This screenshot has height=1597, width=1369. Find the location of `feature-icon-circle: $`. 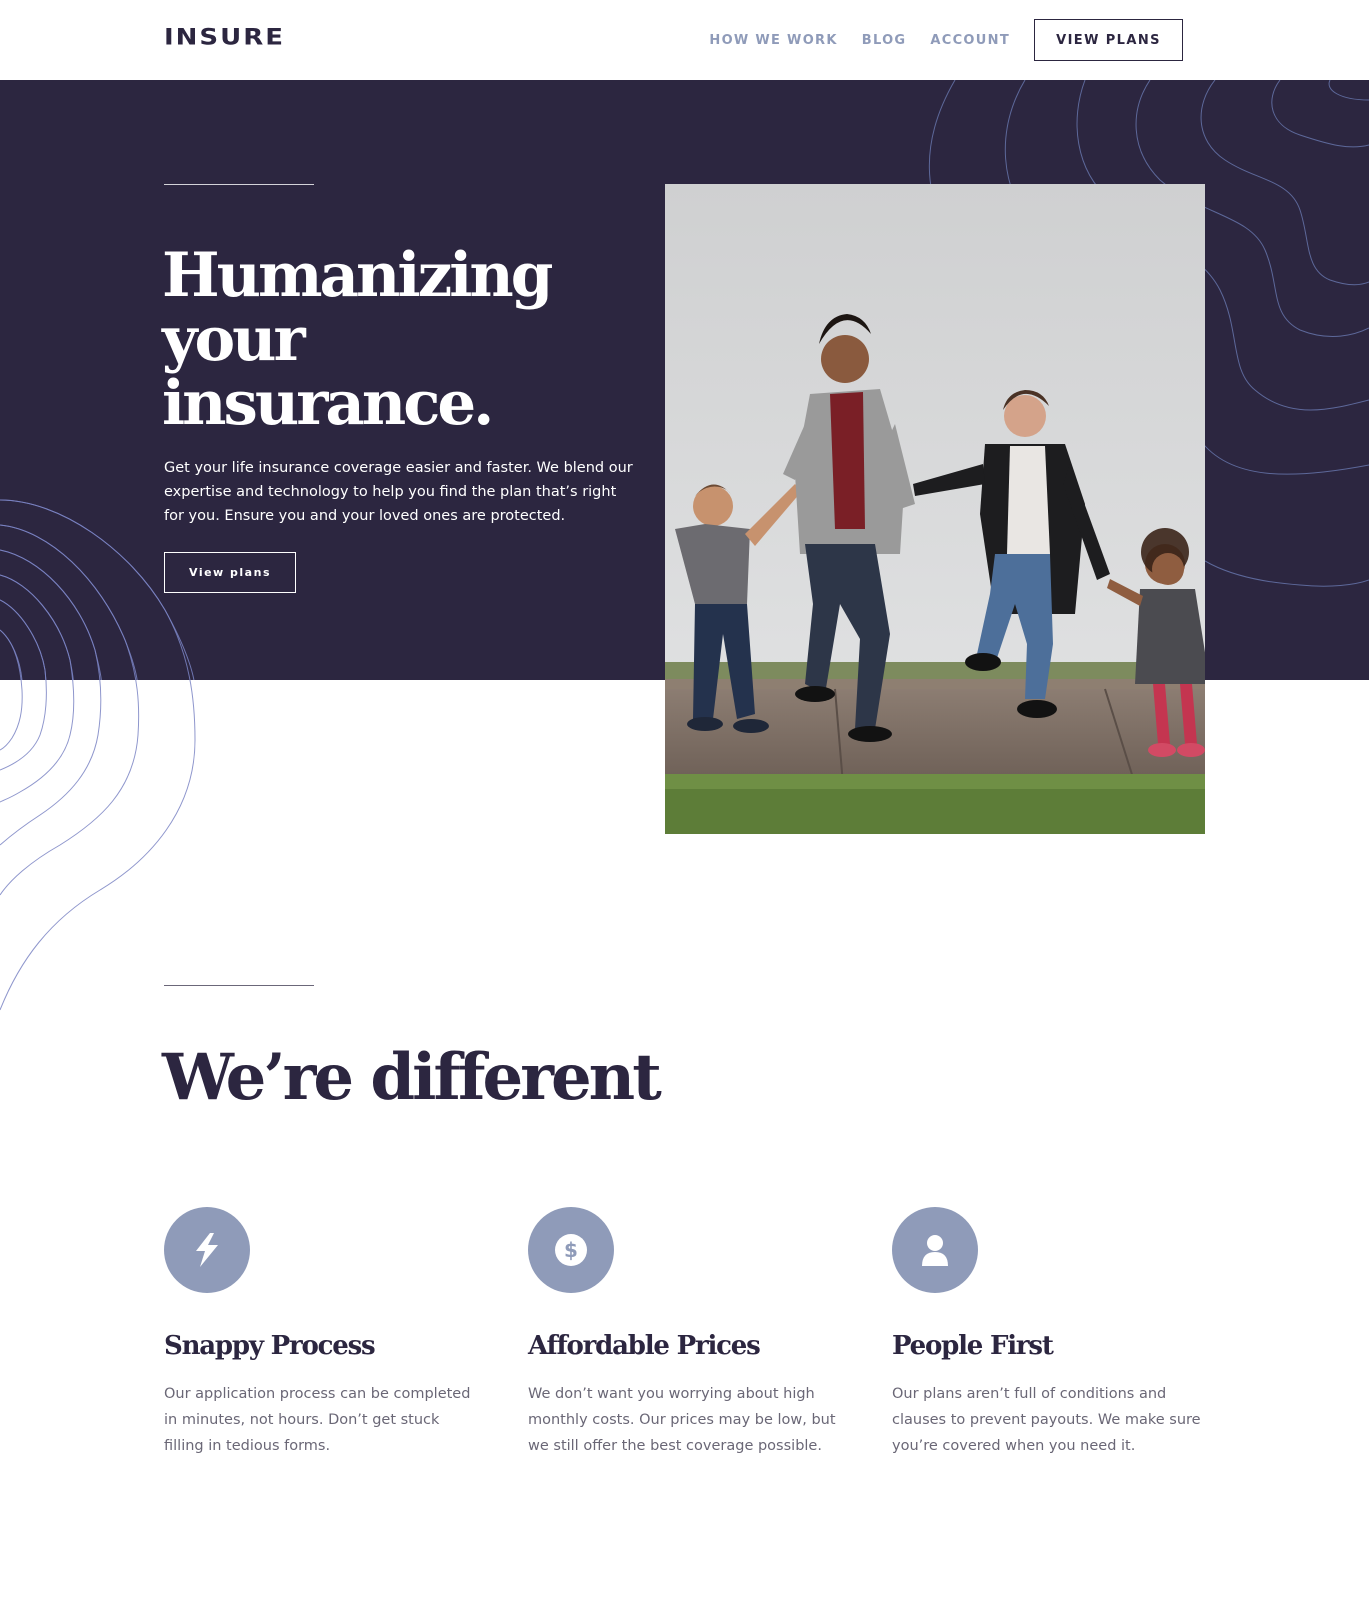

feature-icon-circle: $ is located at coordinates (571, 1250).